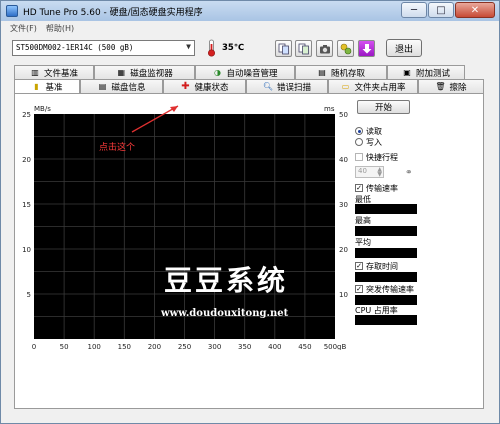  What do you see at coordinates (440, 86) in the screenshot?
I see `trash-icon: 🗑︎` at bounding box center [440, 86].